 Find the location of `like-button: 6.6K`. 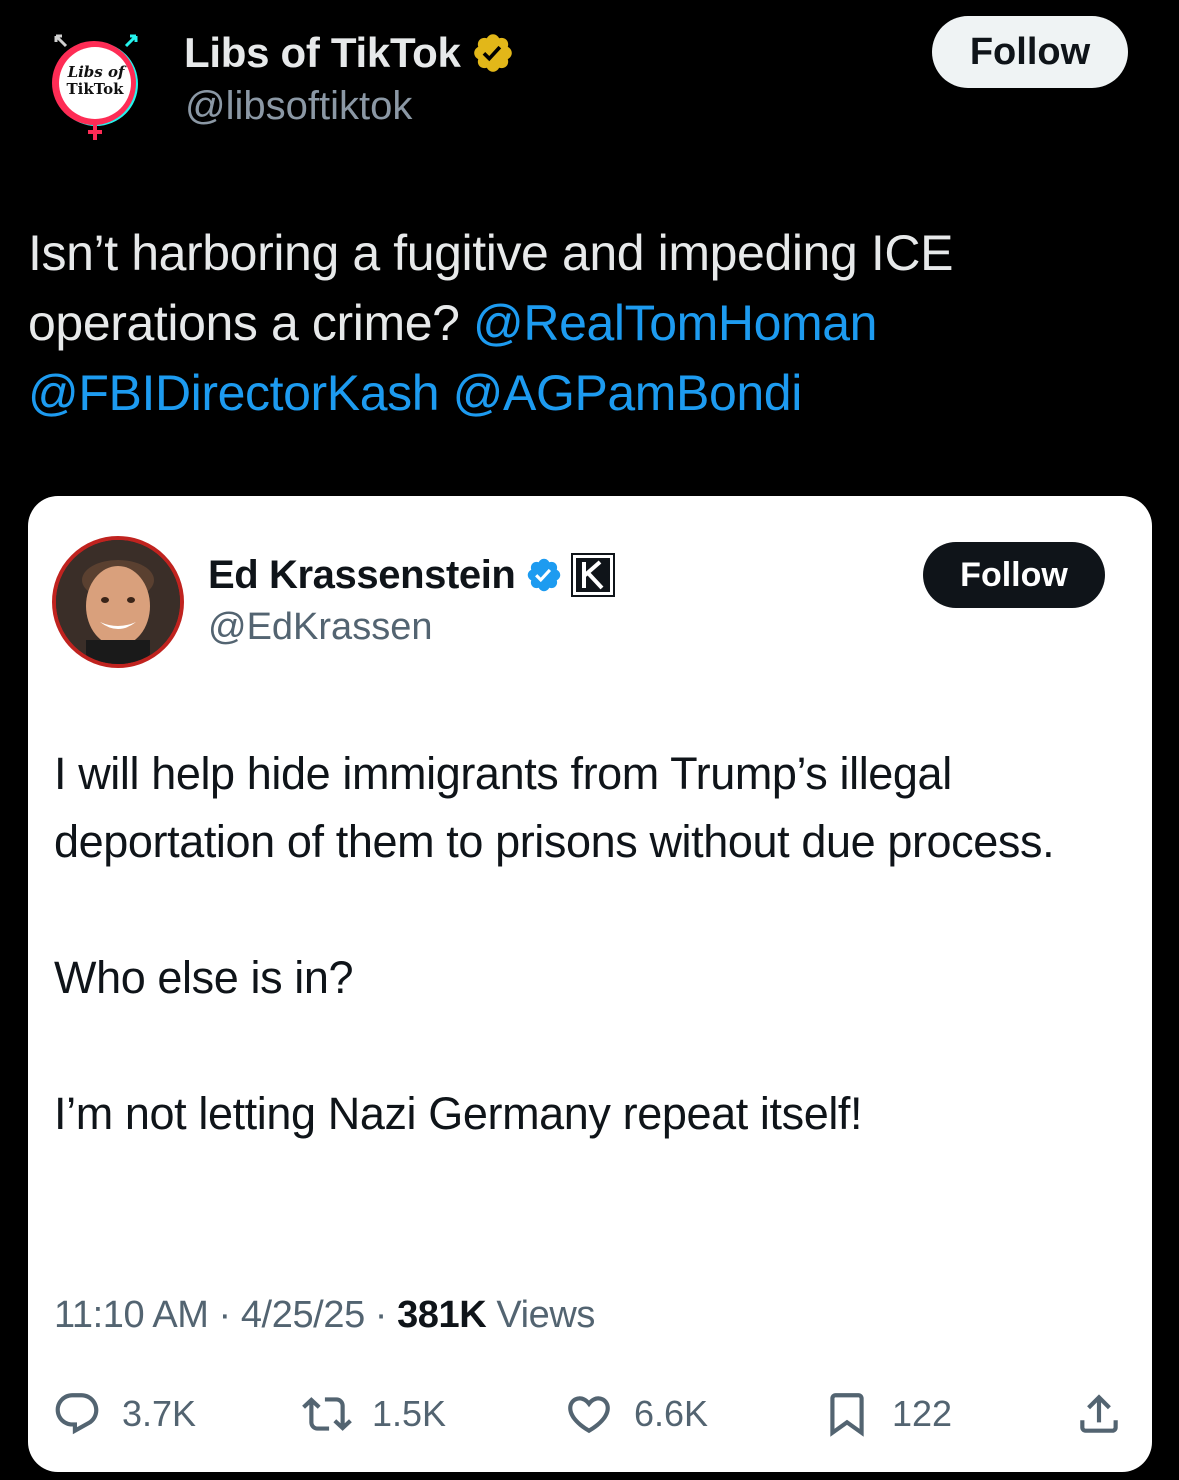

like-button: 6.6K is located at coordinates (636, 1414).